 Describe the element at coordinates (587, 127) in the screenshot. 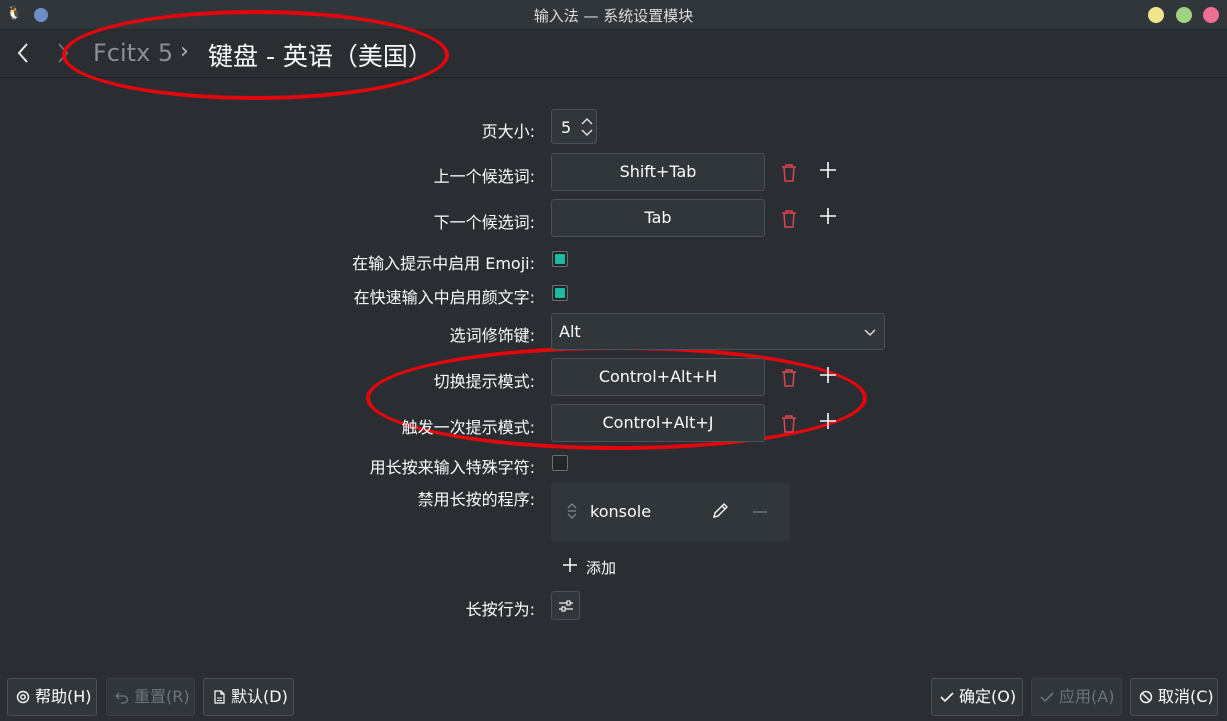

I see `spin-arrows-icon` at that location.